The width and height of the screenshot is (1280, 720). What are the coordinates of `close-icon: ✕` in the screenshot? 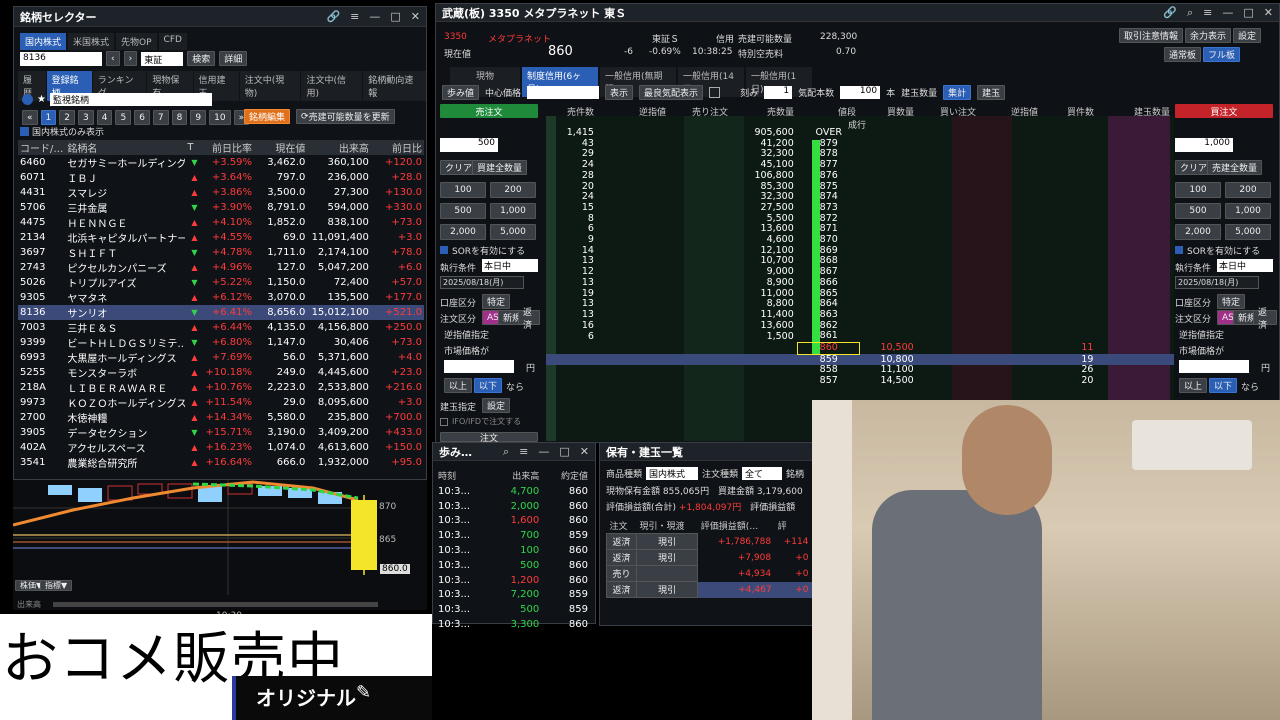 It's located at (415, 16).